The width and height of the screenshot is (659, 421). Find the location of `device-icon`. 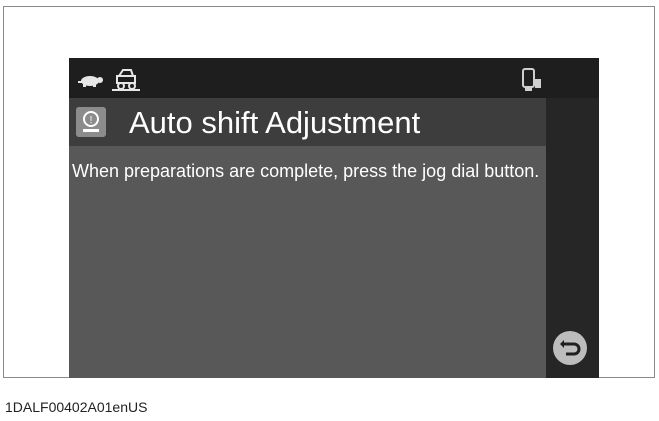

device-icon is located at coordinates (531, 79).